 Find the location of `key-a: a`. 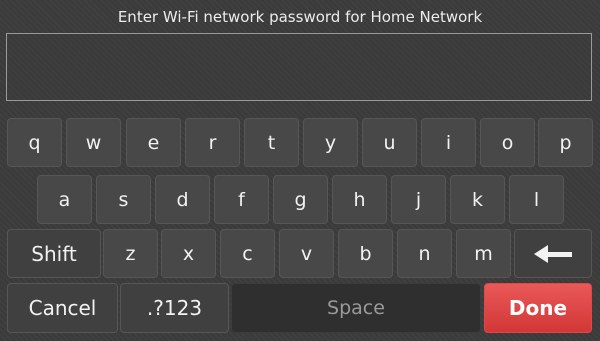

key-a: a is located at coordinates (64, 199).